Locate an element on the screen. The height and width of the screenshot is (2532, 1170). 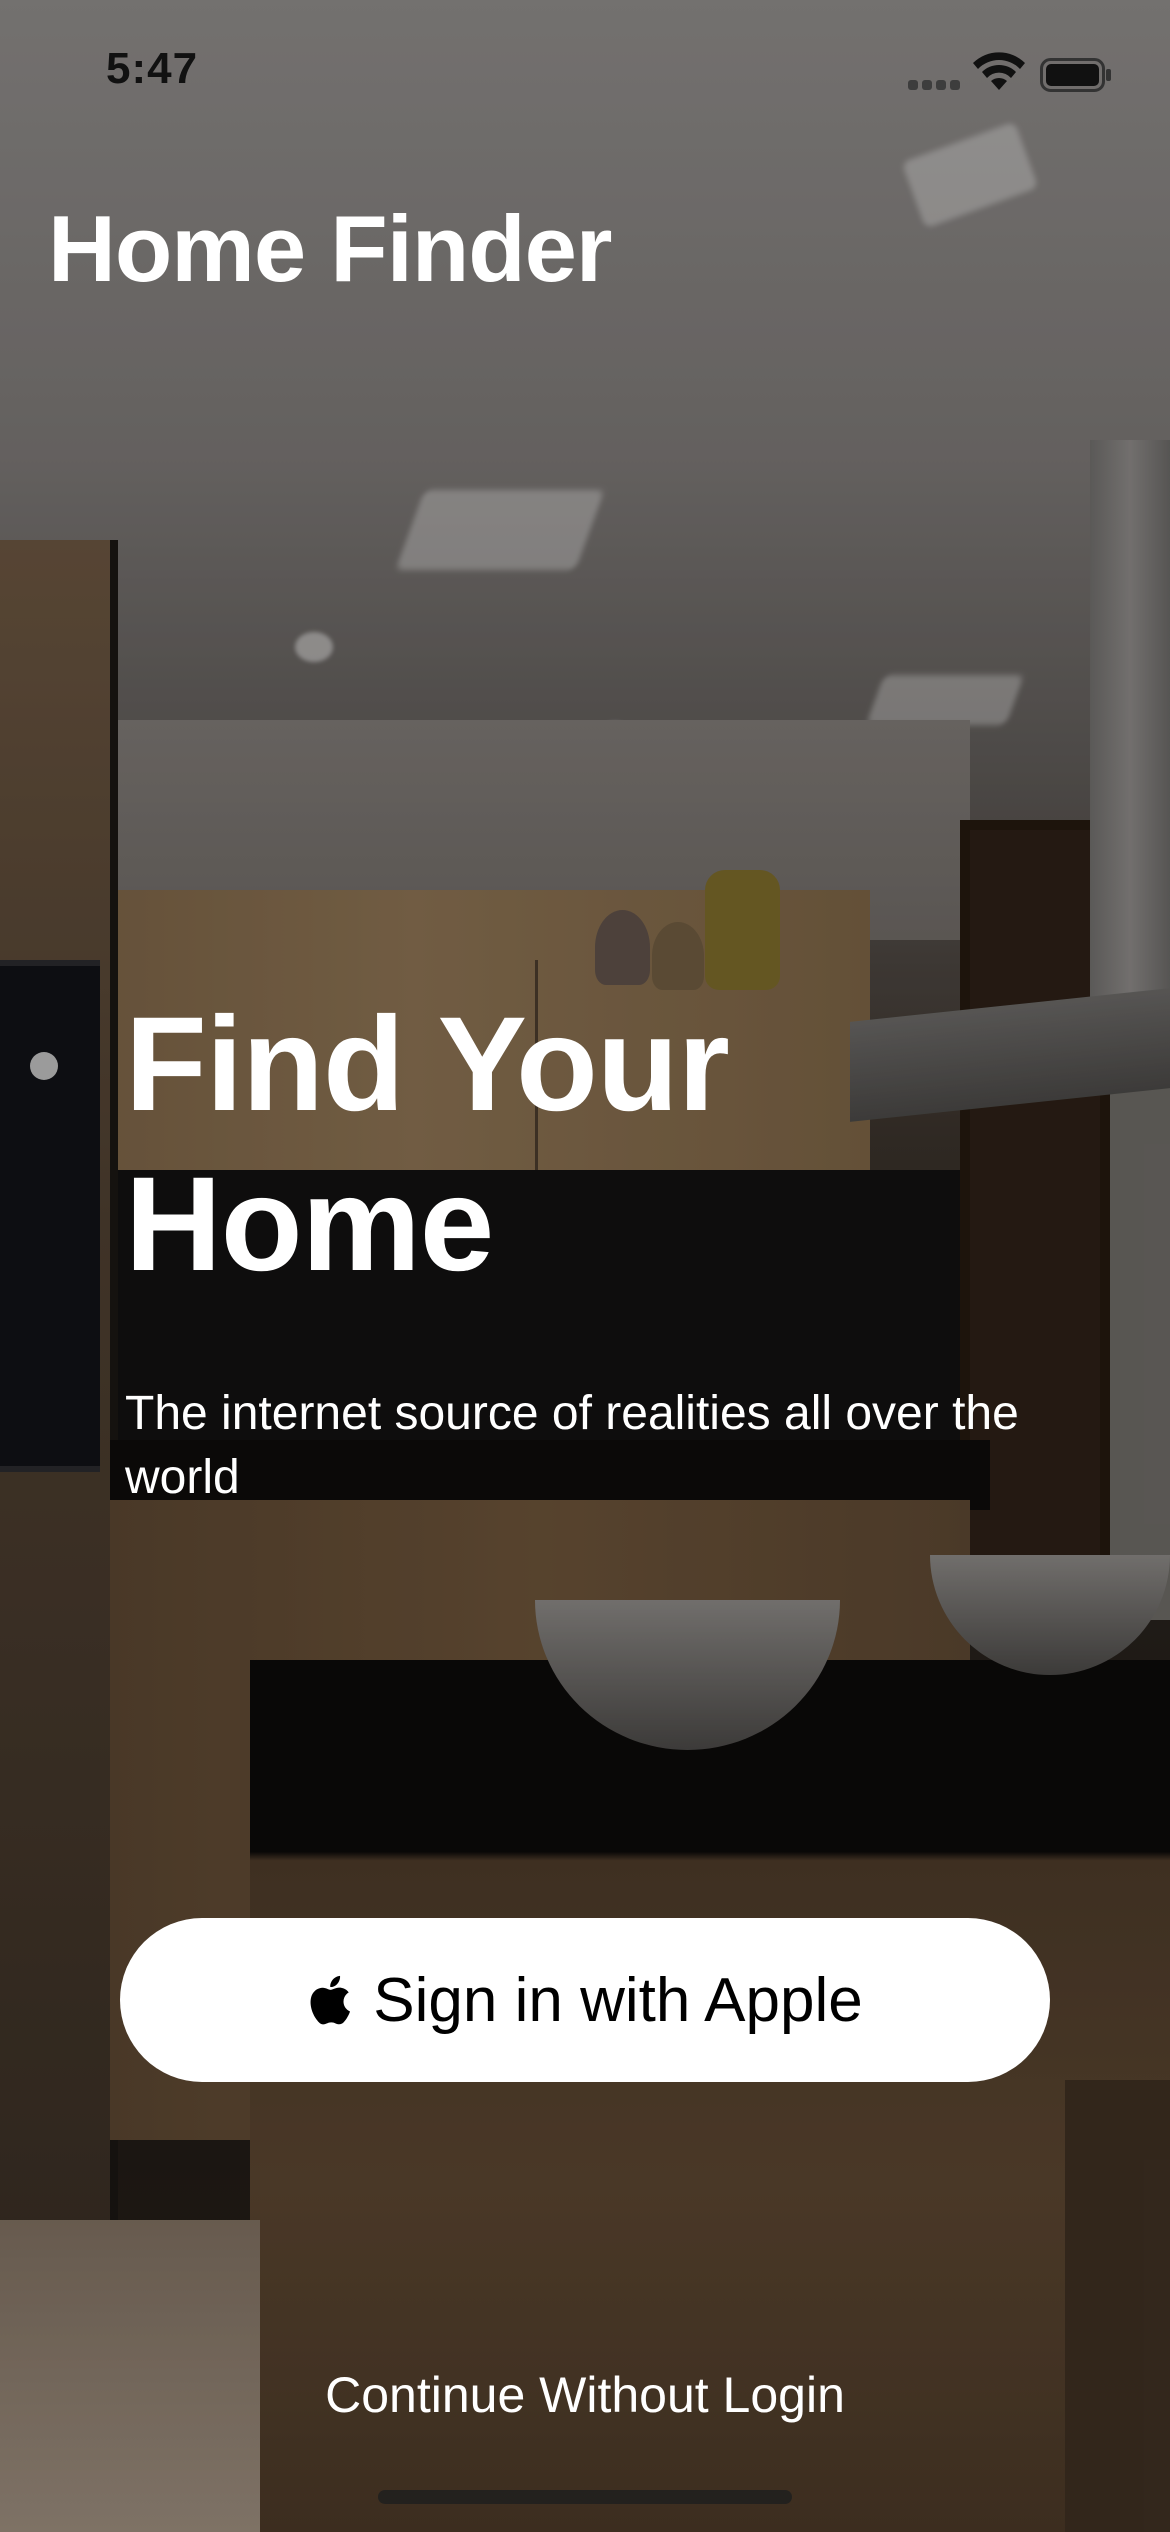
hero-title: Find Your Home is located at coordinates (427, 1144).